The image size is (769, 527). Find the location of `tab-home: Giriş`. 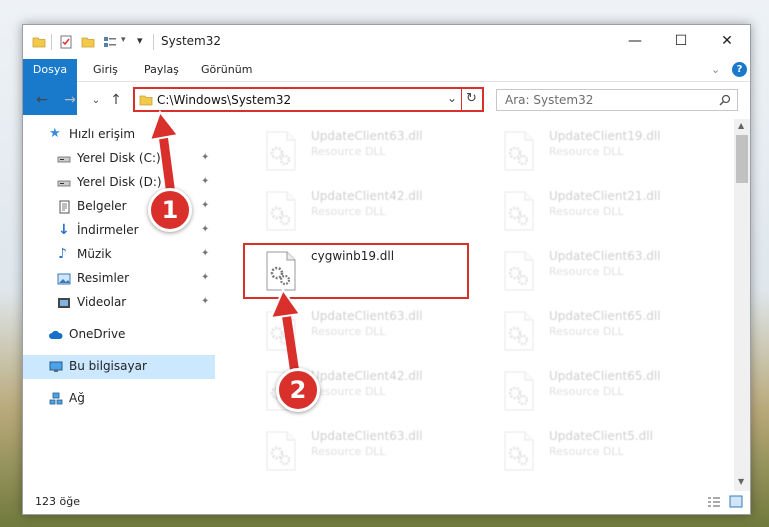

tab-home: Giriş is located at coordinates (105, 70).